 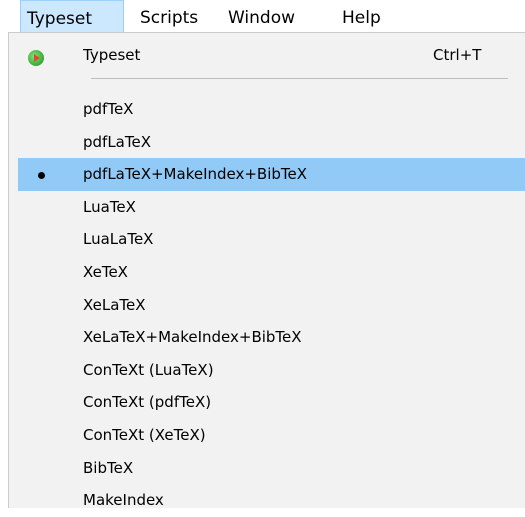 What do you see at coordinates (117, 141) in the screenshot?
I see `menu-item-label: pdfLaTeX` at bounding box center [117, 141].